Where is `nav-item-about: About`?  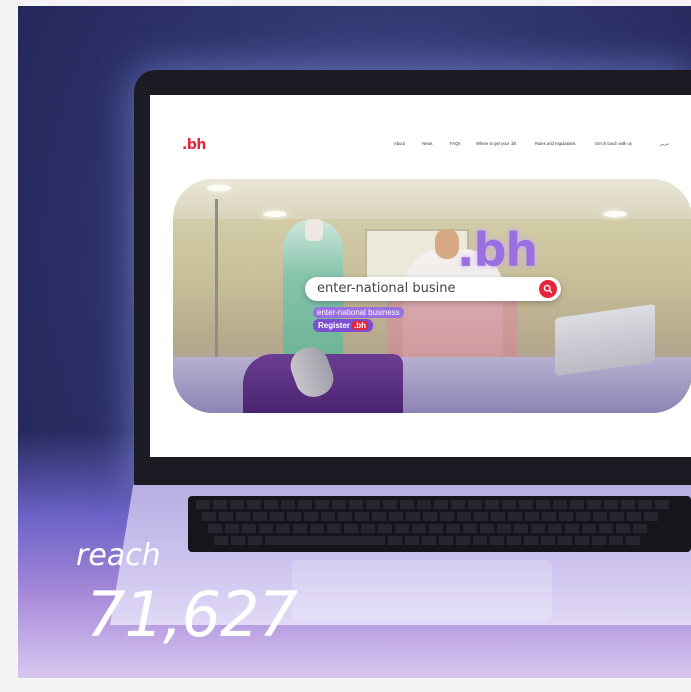 nav-item-about: About is located at coordinates (399, 143).